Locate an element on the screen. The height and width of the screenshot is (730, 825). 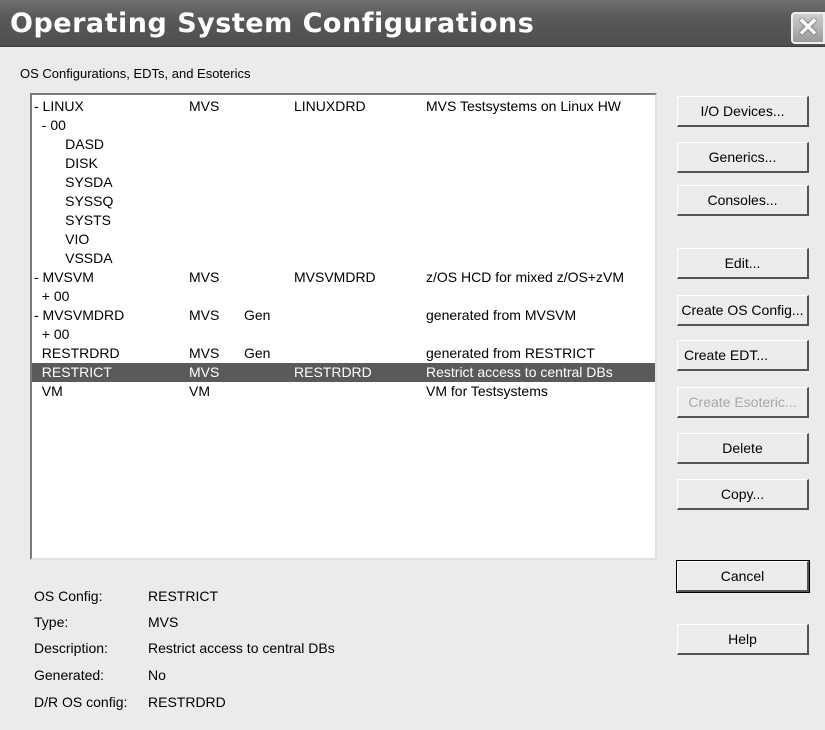
list-item-name: SYSDA is located at coordinates (73, 182).